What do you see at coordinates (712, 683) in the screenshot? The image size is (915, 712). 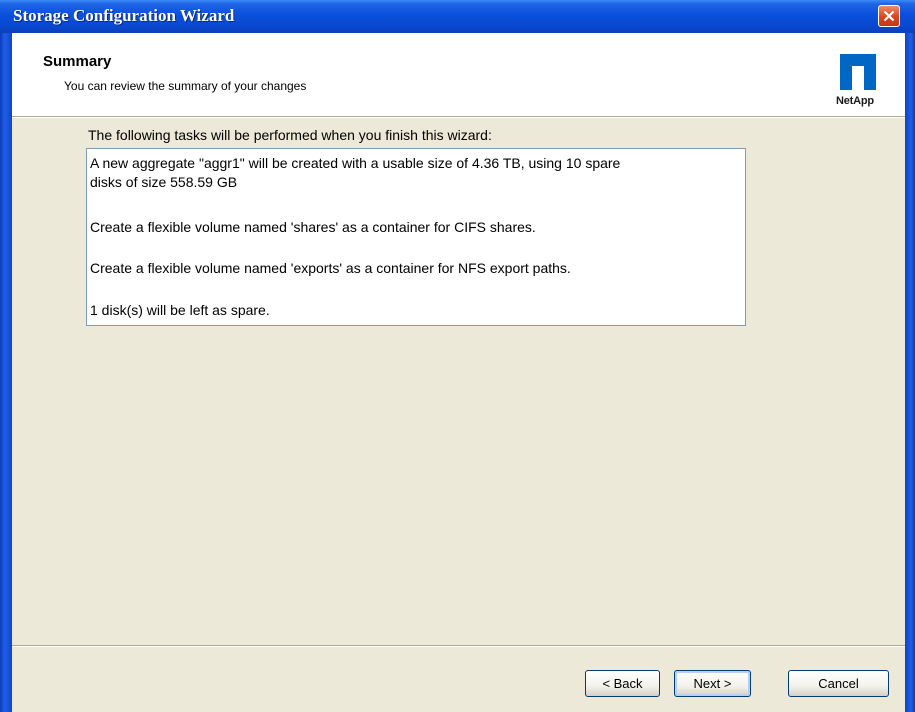 I see `next-button: Next >` at bounding box center [712, 683].